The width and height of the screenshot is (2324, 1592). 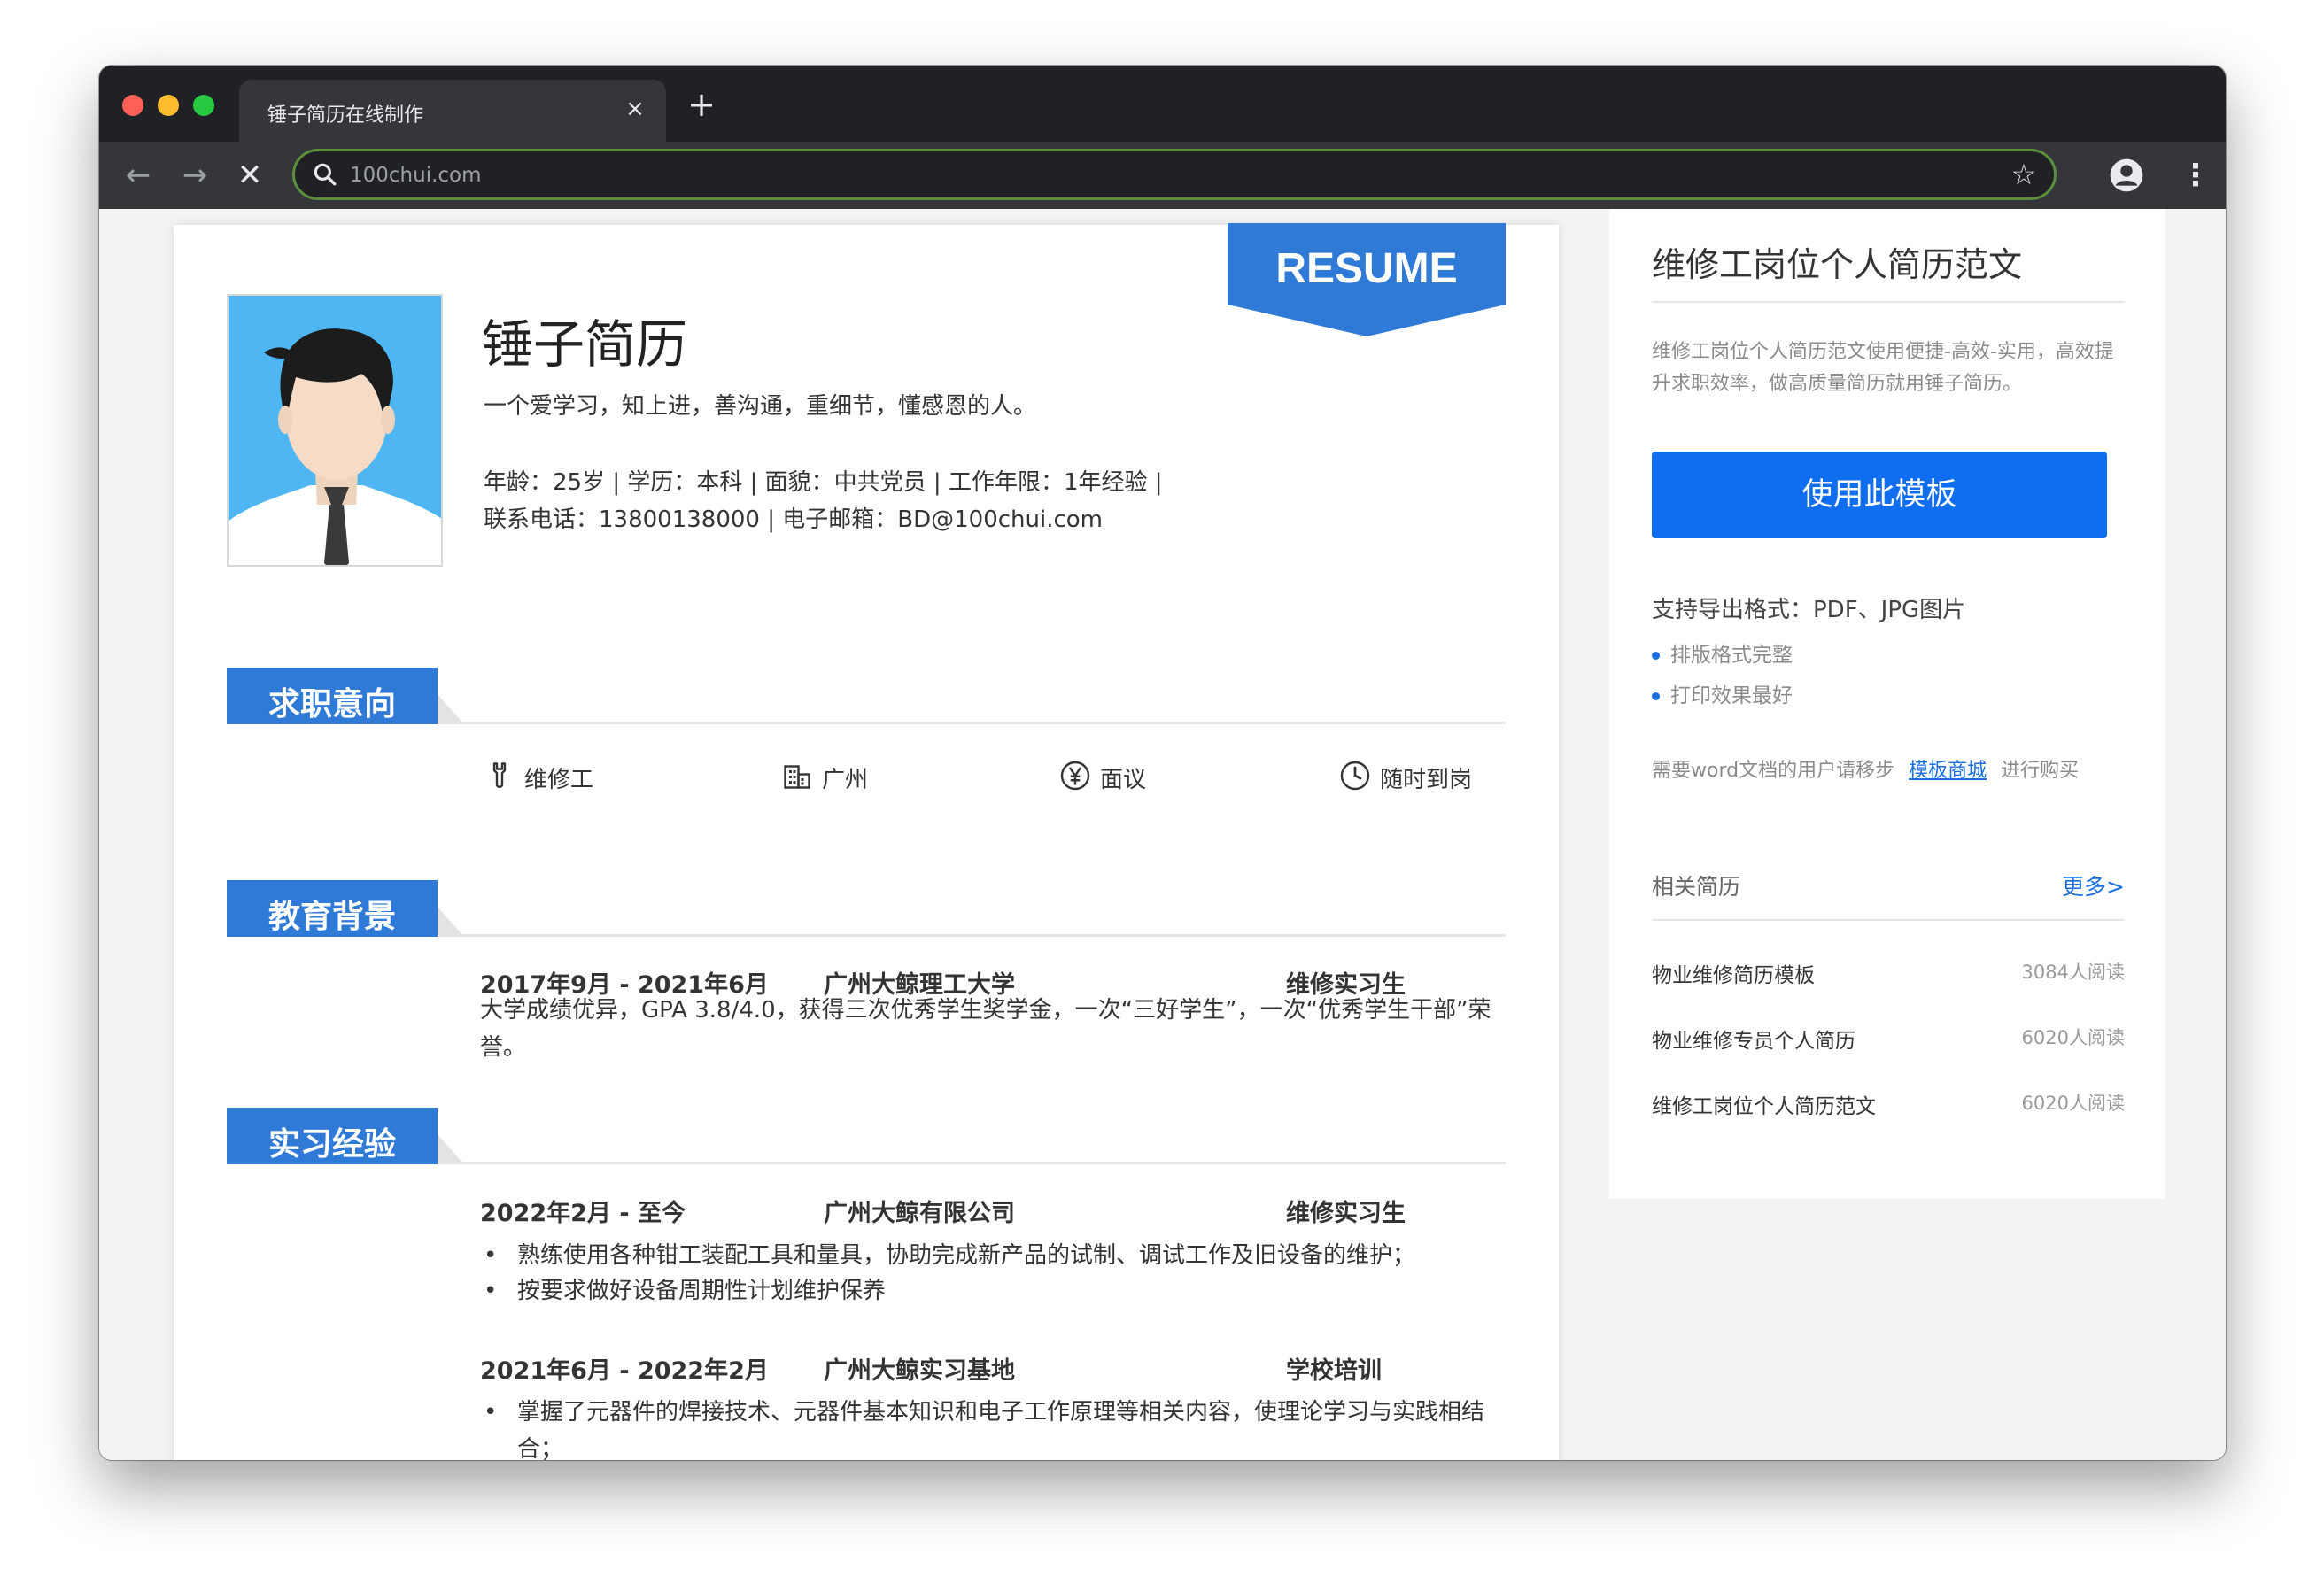 I want to click on feature-item: 打印效果最好, so click(x=1722, y=693).